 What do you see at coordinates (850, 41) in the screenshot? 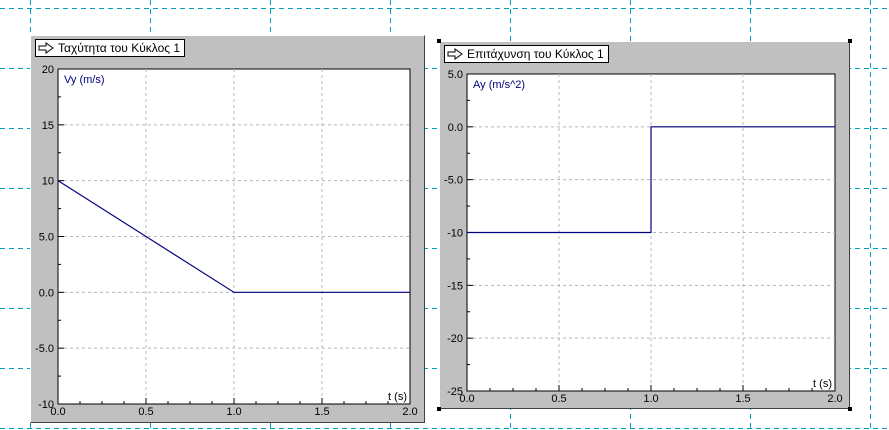
I see `resize-handle-top-right` at bounding box center [850, 41].